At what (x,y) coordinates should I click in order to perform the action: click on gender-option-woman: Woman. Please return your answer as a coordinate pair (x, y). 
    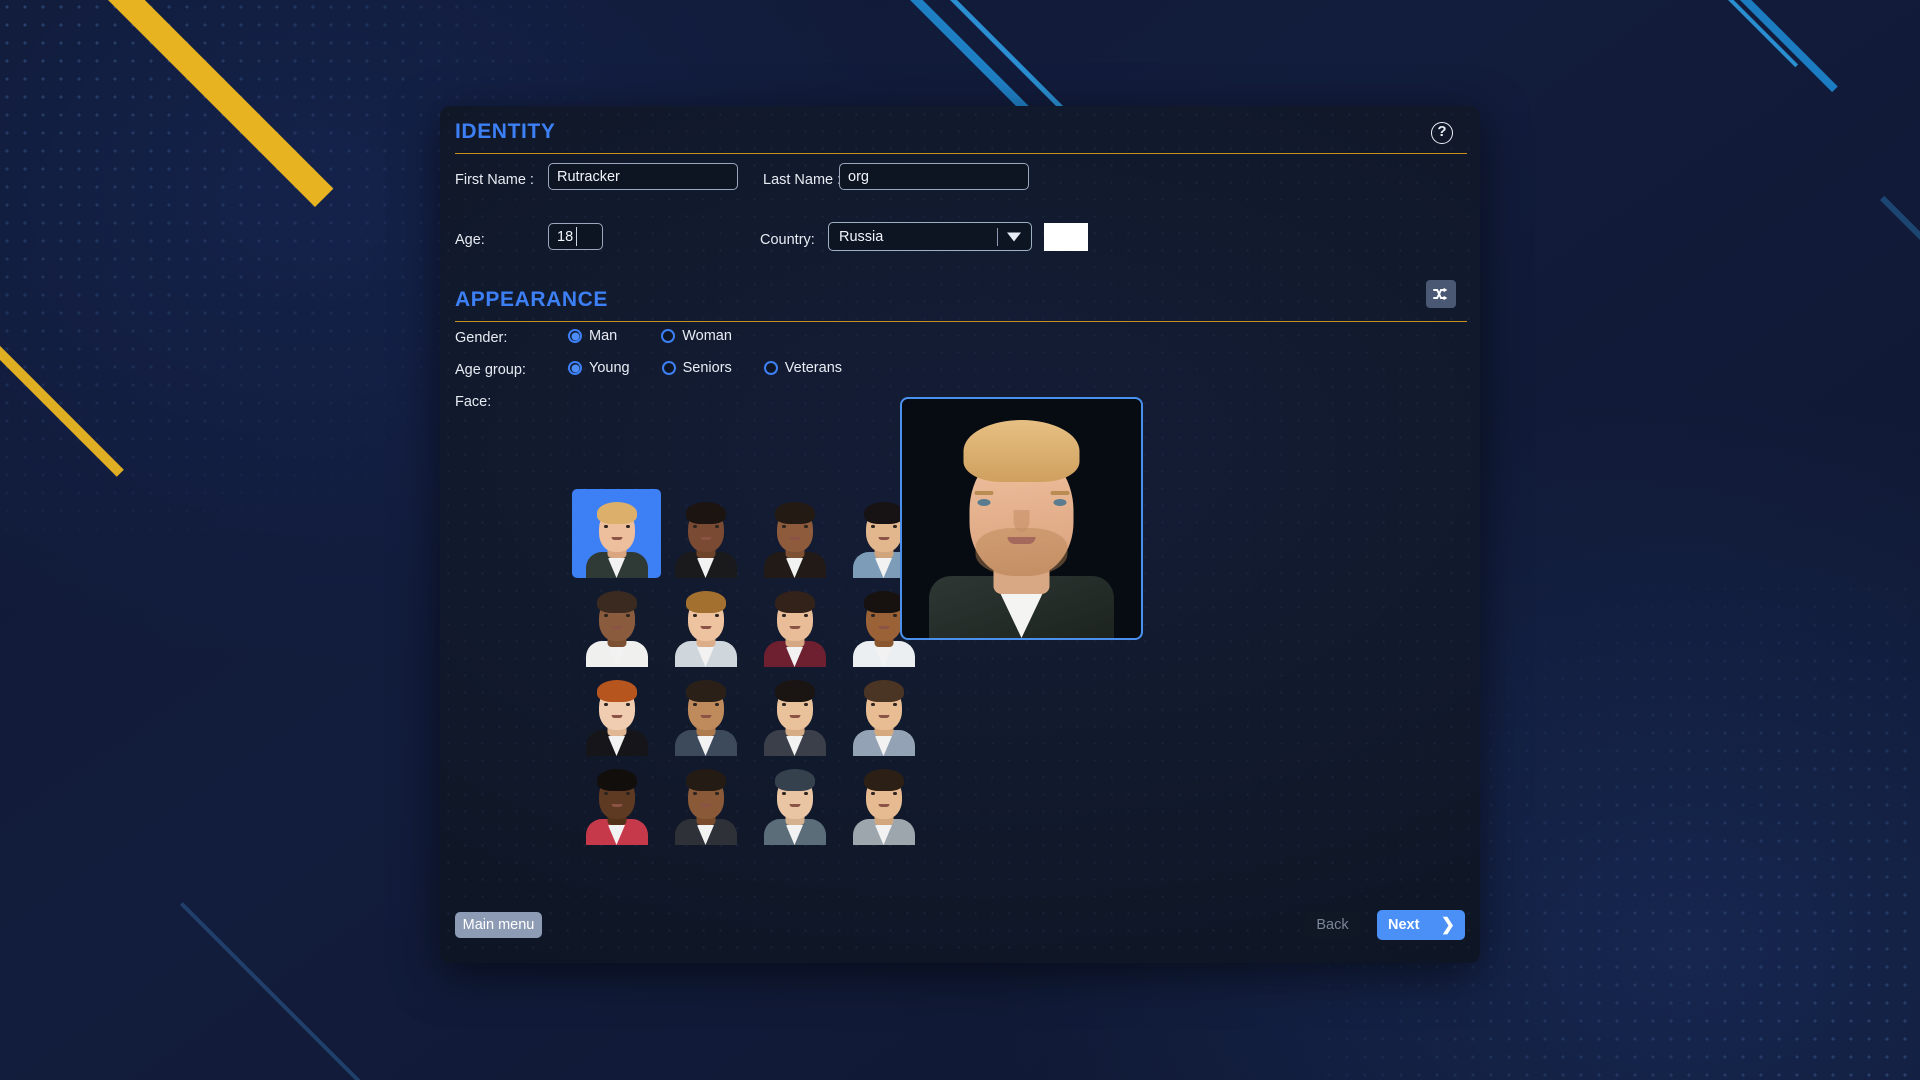
    Looking at the image, I should click on (696, 336).